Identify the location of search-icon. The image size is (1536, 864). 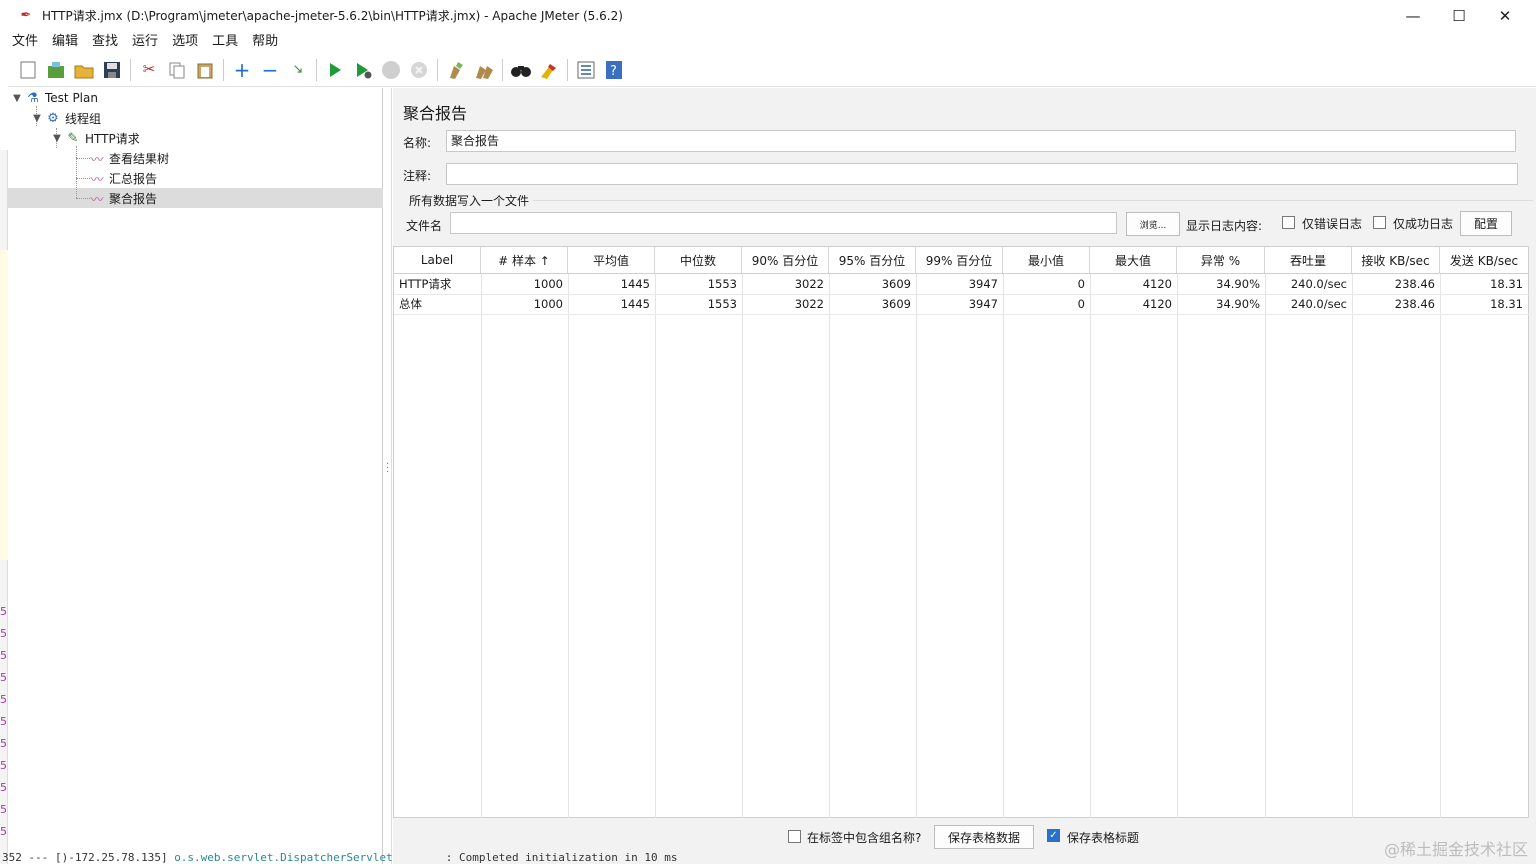
(521, 70).